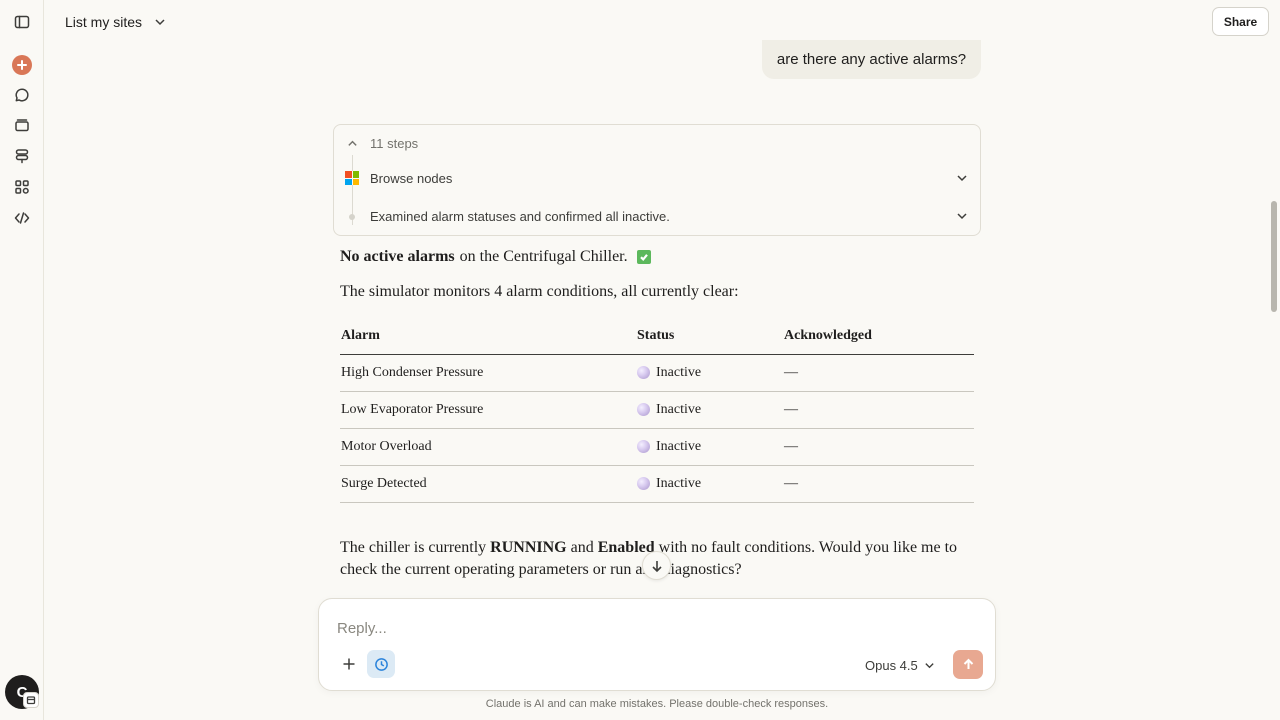  I want to click on model-selector: Opus 4.5, so click(900, 665).